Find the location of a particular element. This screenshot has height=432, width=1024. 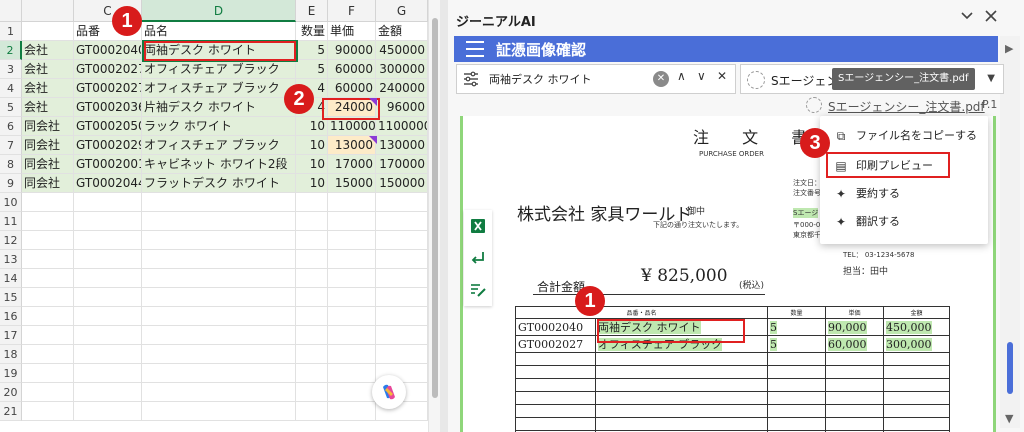

cell-g1: 金額 is located at coordinates (402, 31).